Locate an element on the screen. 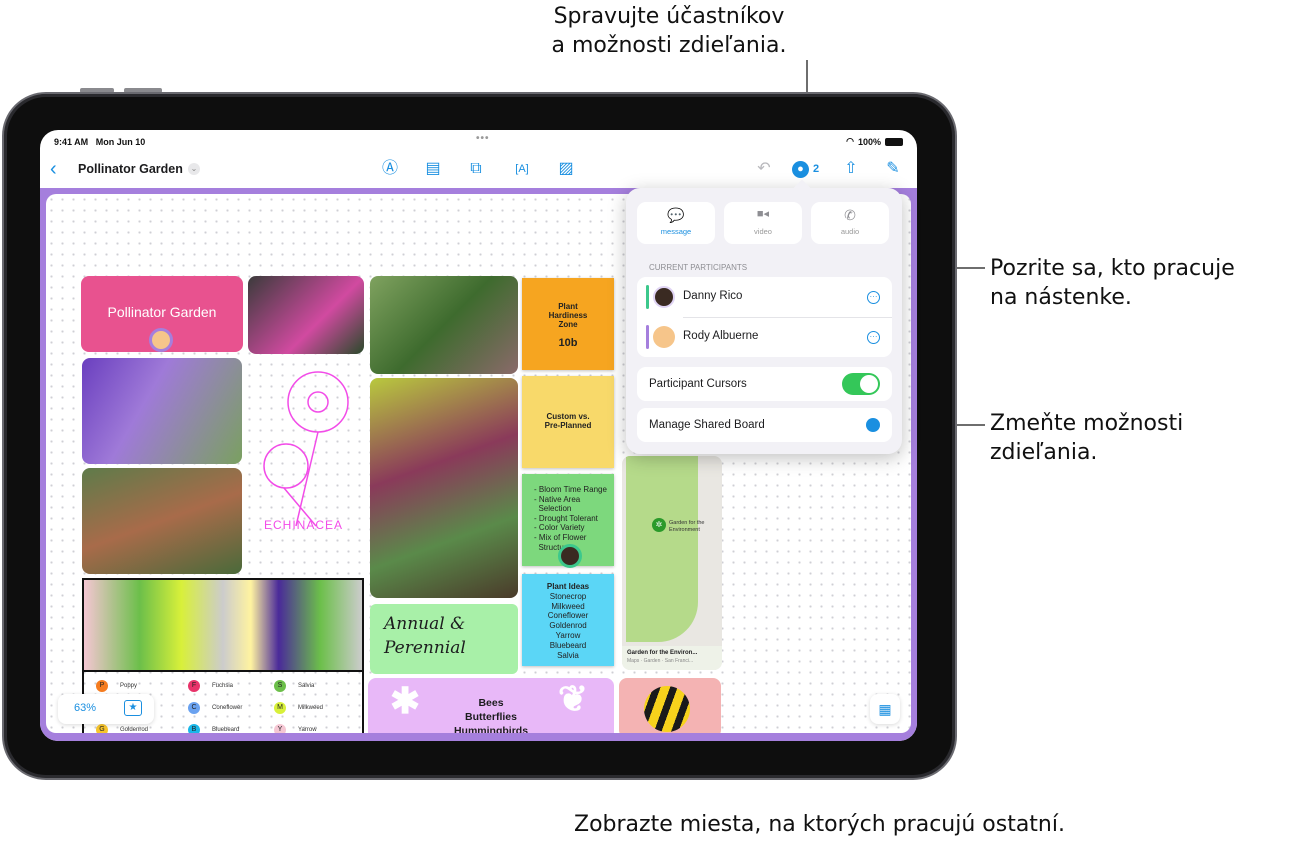 The width and height of the screenshot is (1309, 846). message-icon: 💬 is located at coordinates (676, 215).